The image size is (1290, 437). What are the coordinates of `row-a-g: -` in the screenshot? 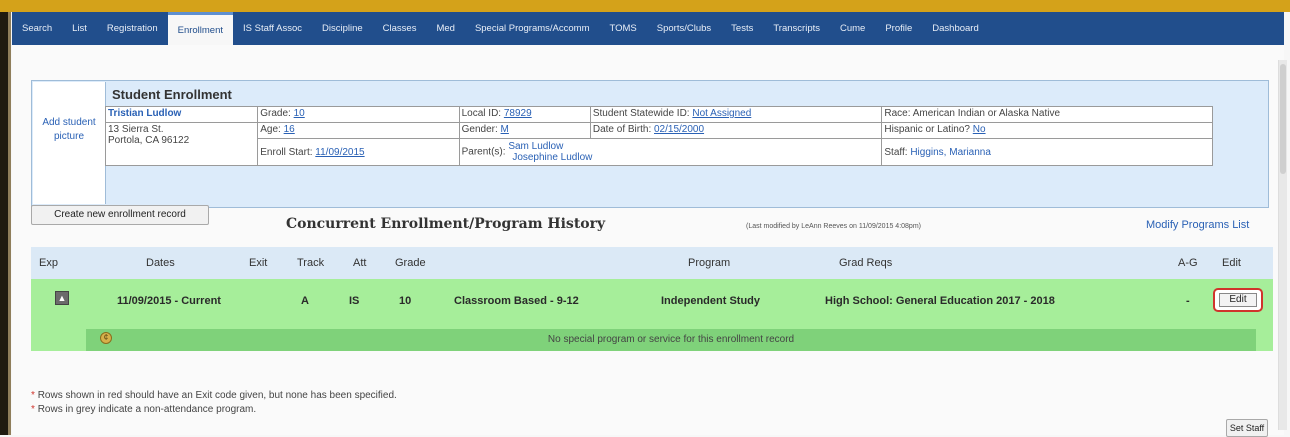 It's located at (1188, 301).